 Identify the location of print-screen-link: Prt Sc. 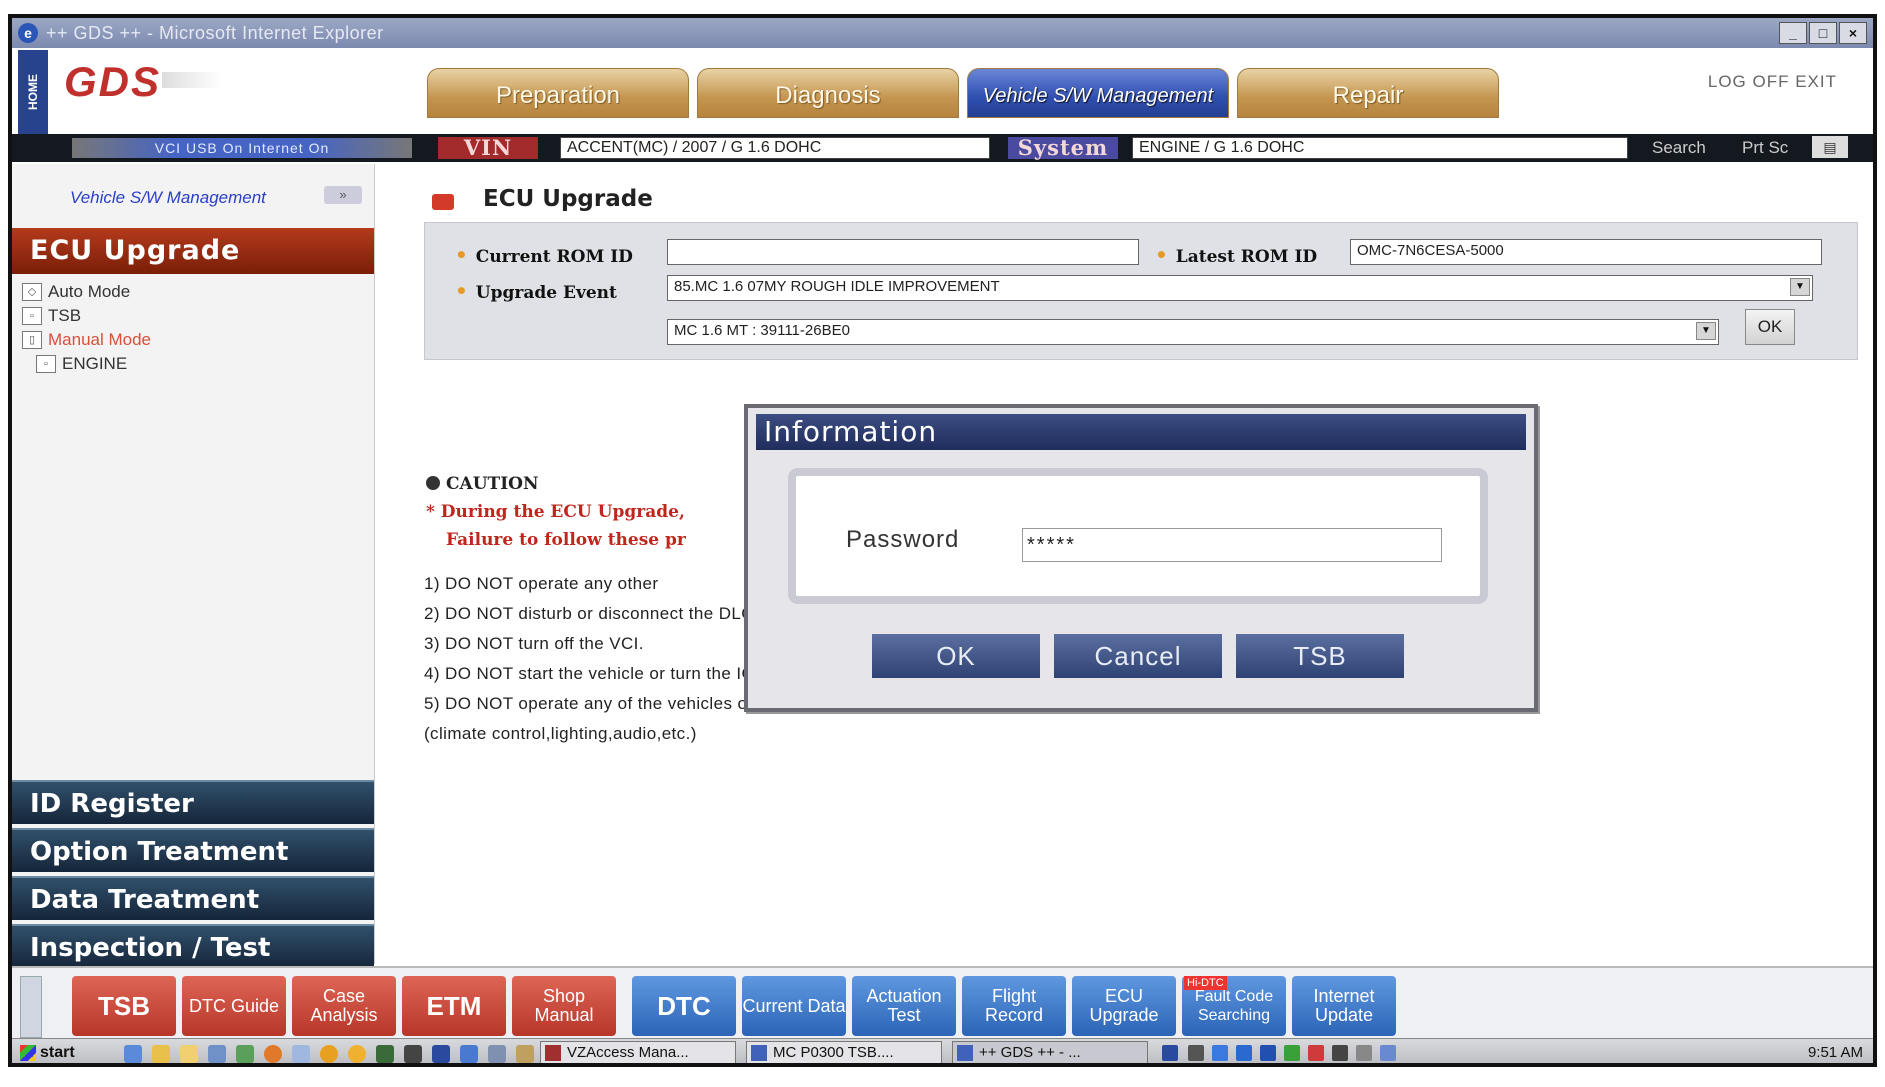
(1765, 148).